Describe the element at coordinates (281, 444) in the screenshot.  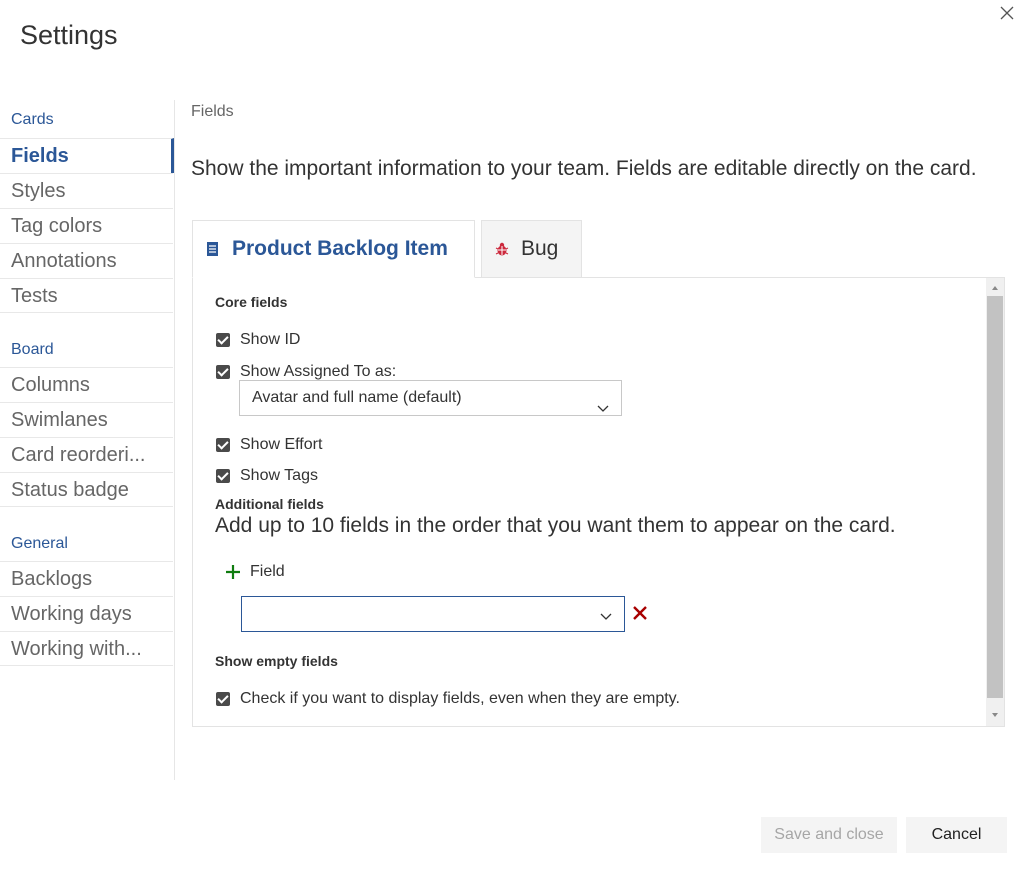
I see `checkbox-label: Show Effort` at that location.